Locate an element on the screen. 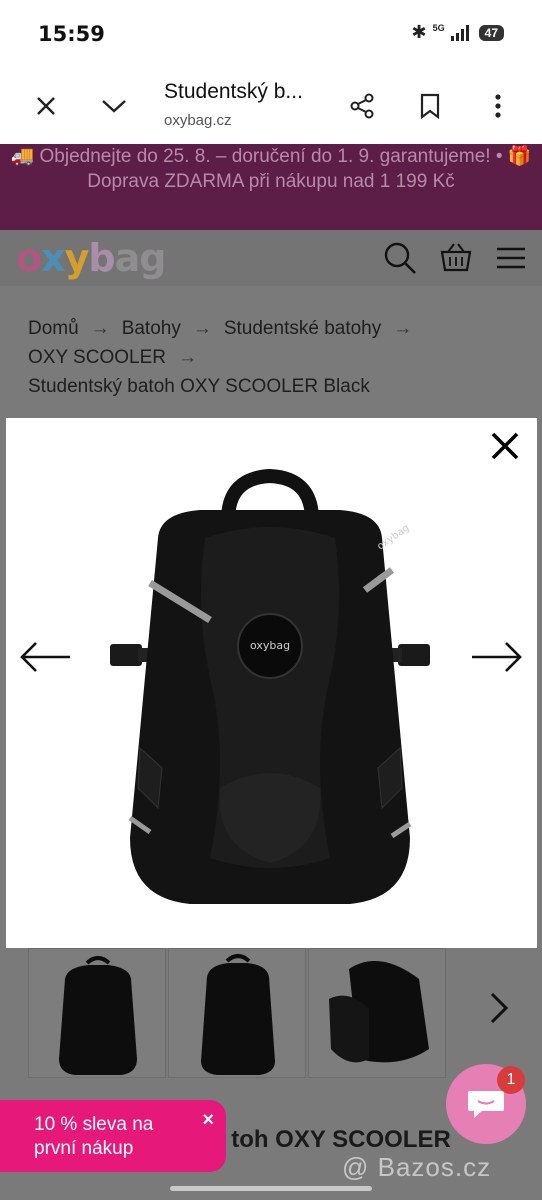 Image resolution: width=542 pixels, height=1200 pixels. logo-letter: x is located at coordinates (53, 258).